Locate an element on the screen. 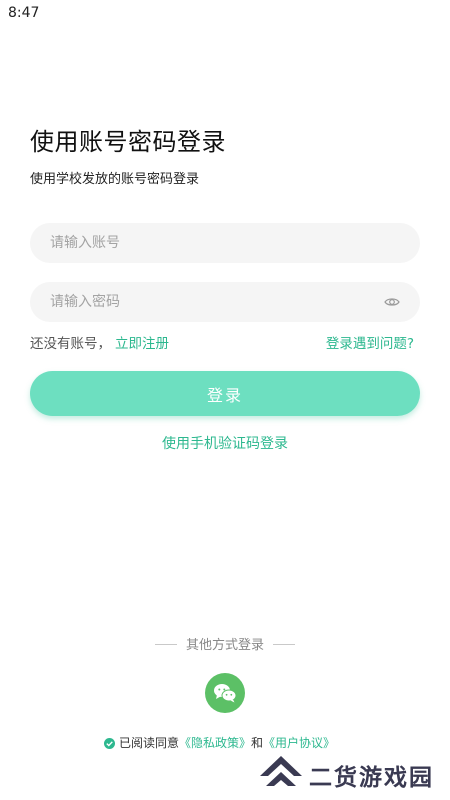  sms-login-link: 使用手机验证码登录 is located at coordinates (225, 443).